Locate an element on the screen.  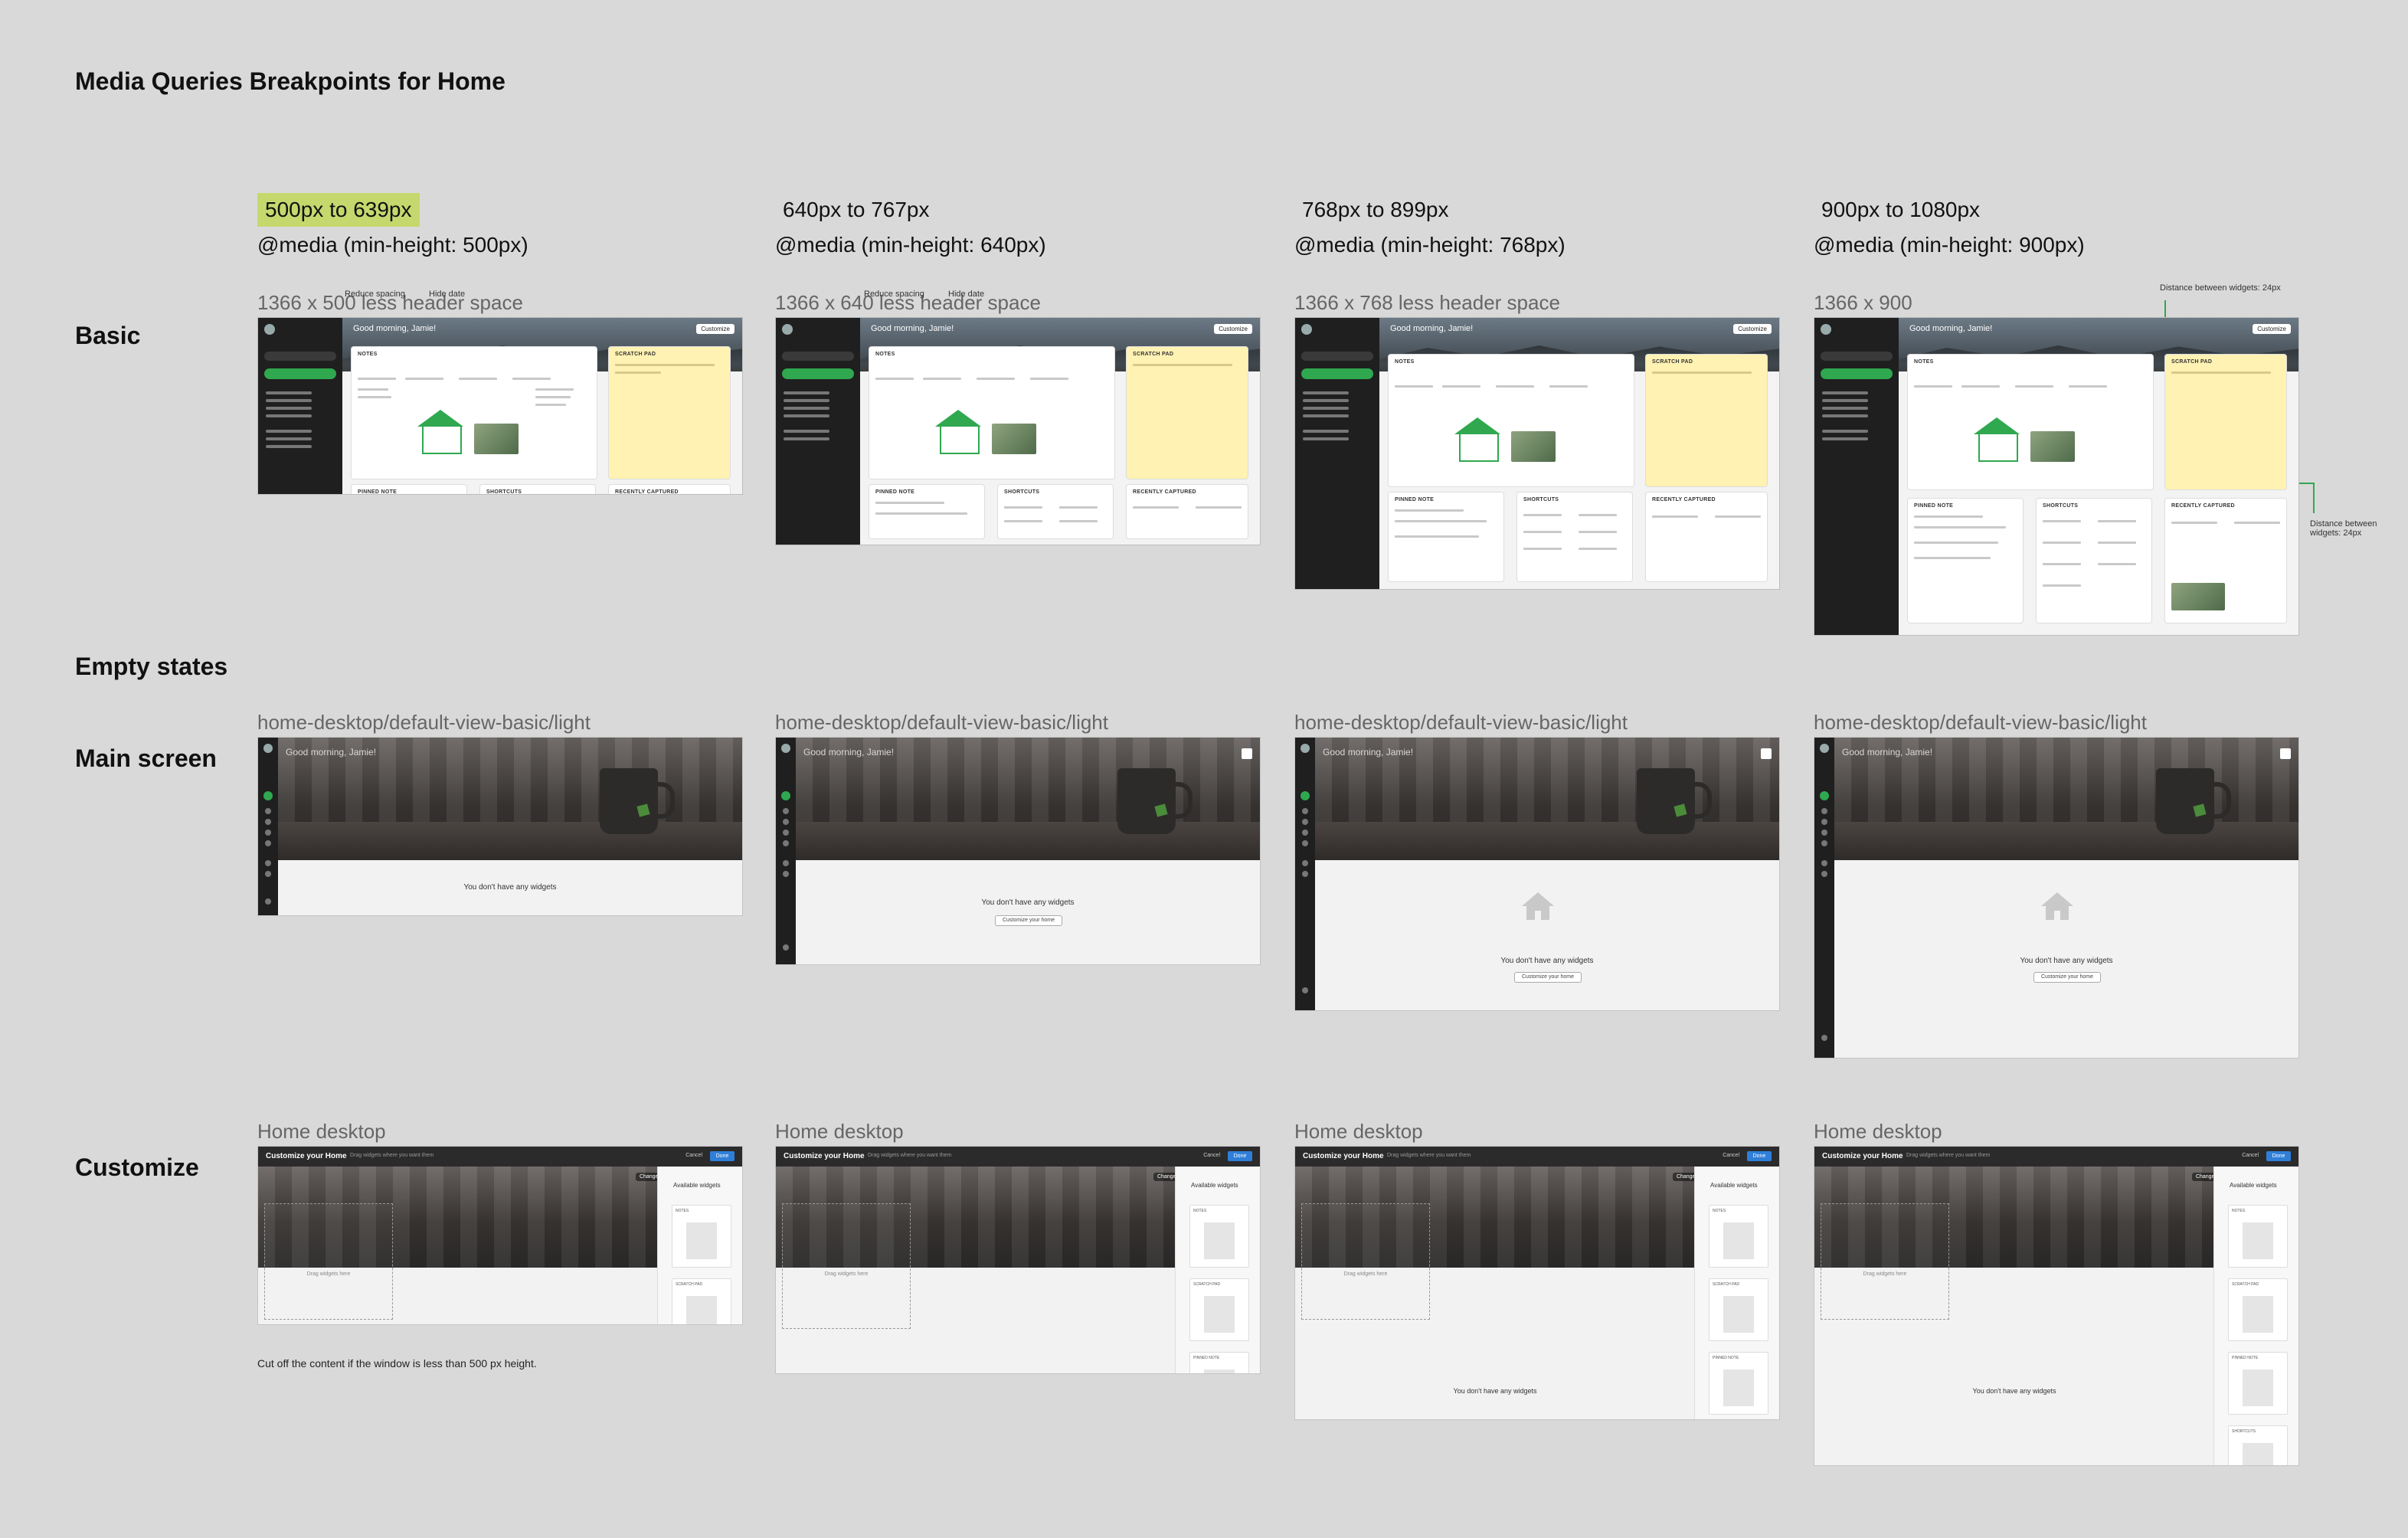
customize-caption-2: Home desktop is located at coordinates (840, 1131).